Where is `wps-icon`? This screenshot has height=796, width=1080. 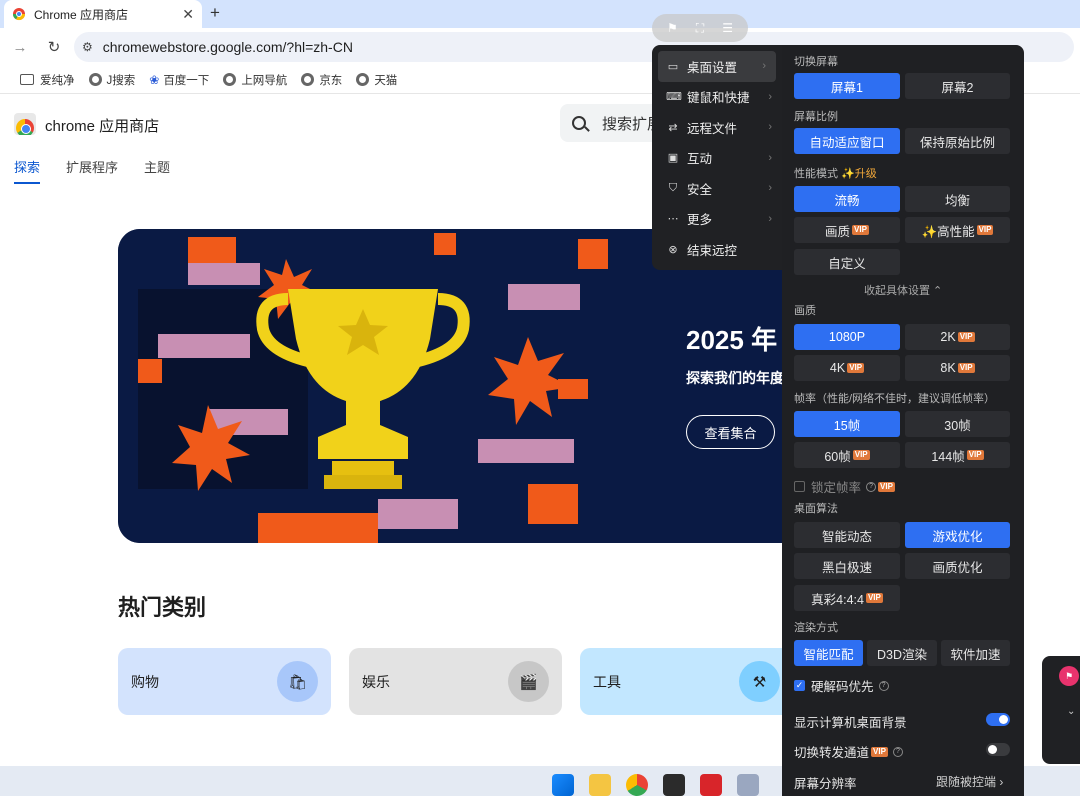 wps-icon is located at coordinates (711, 785).